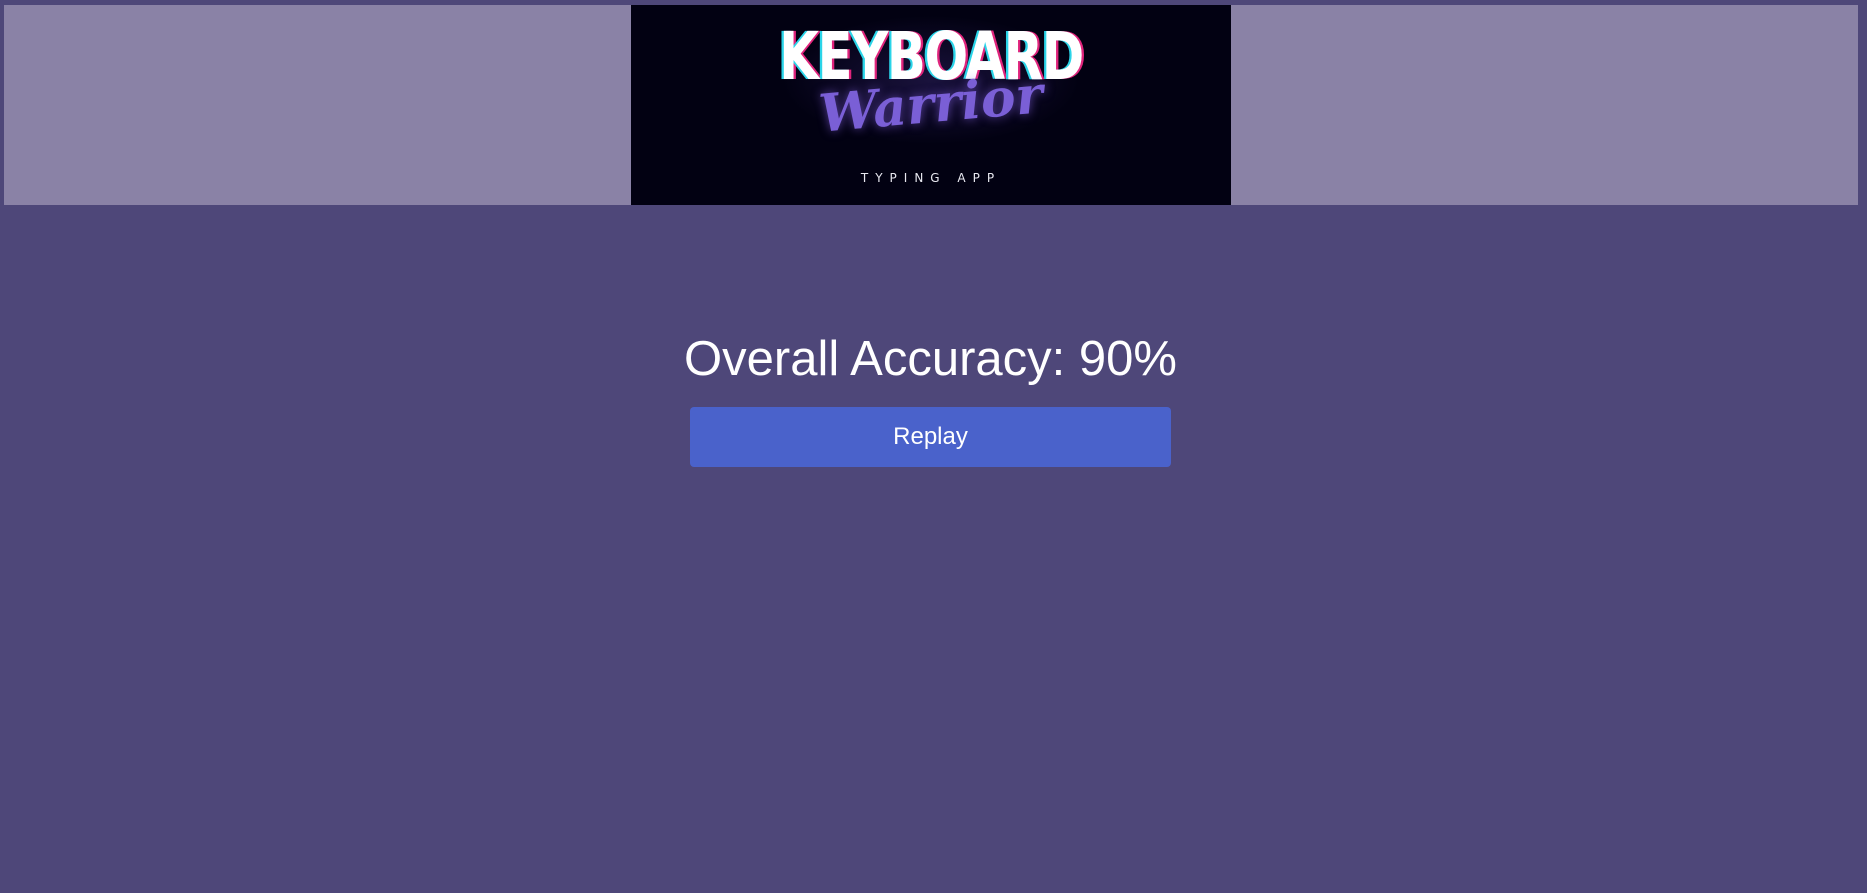  I want to click on overall-accuracy-heading: Overall Accuracy: 90%, so click(930, 359).